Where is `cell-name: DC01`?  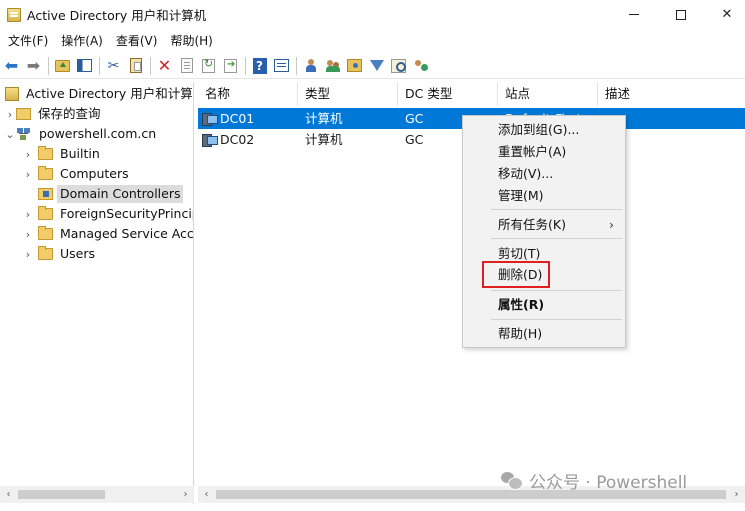
cell-name: DC01 is located at coordinates (237, 118).